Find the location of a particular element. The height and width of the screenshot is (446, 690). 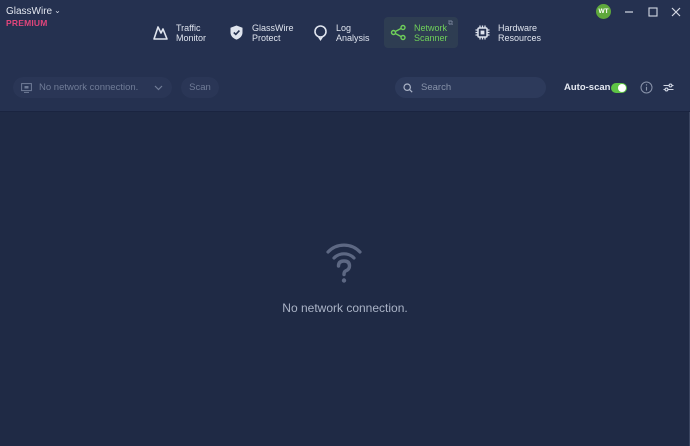

network-adapter-icon is located at coordinates (26, 87).